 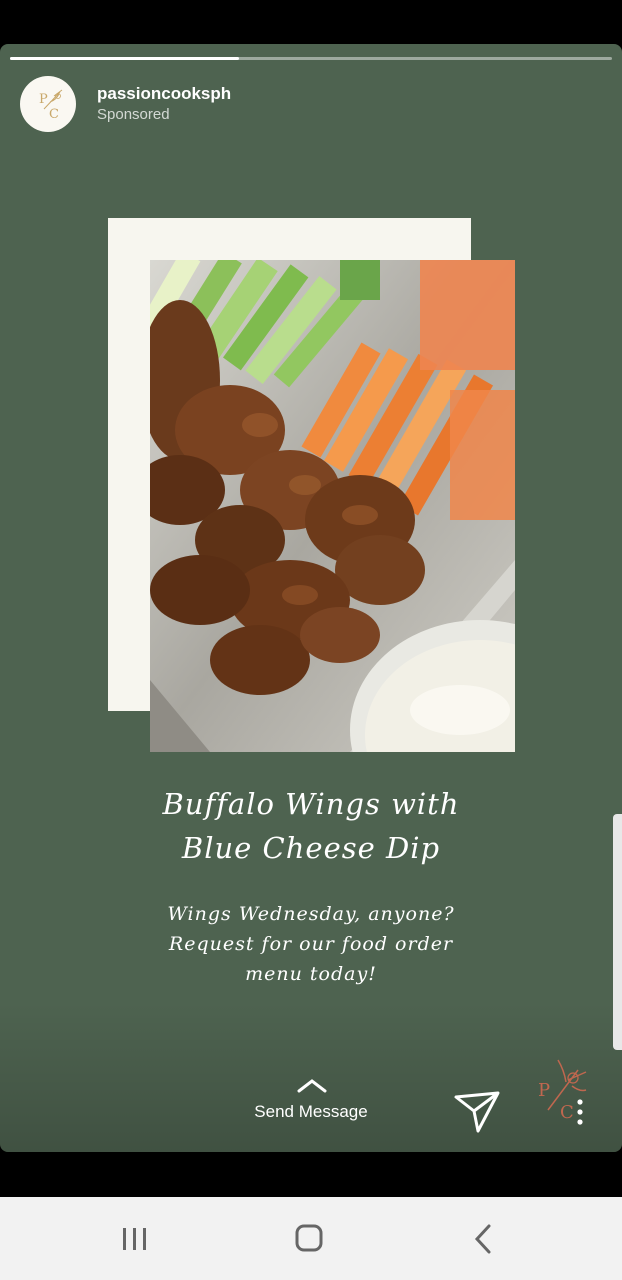 I want to click on caption-line-1: Wings Wednesday, anyone?, so click(x=311, y=914).